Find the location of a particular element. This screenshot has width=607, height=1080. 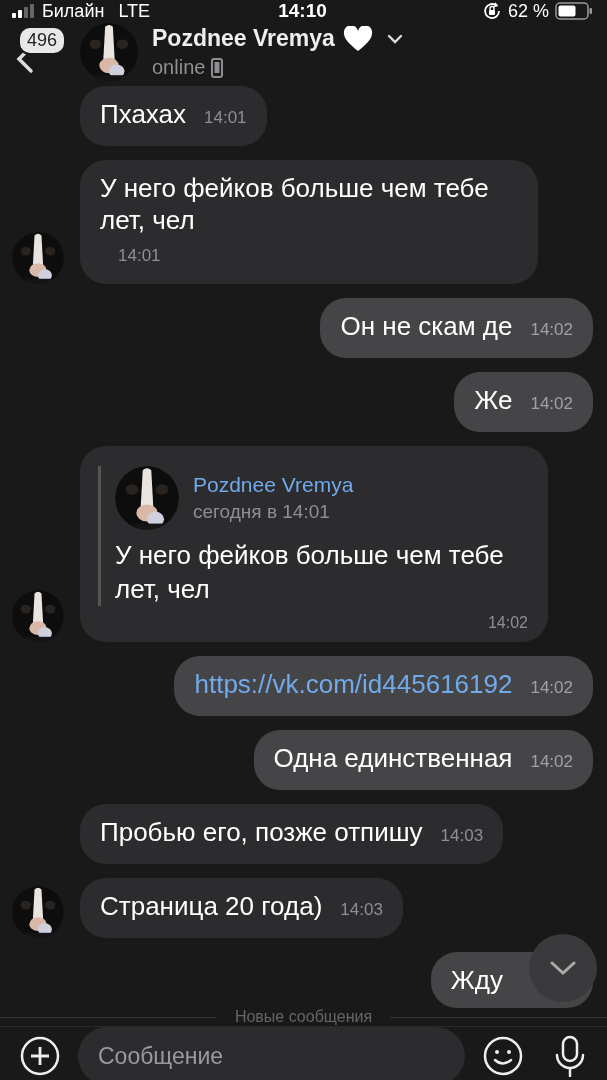

clock-time: 14:10 is located at coordinates (302, 11).